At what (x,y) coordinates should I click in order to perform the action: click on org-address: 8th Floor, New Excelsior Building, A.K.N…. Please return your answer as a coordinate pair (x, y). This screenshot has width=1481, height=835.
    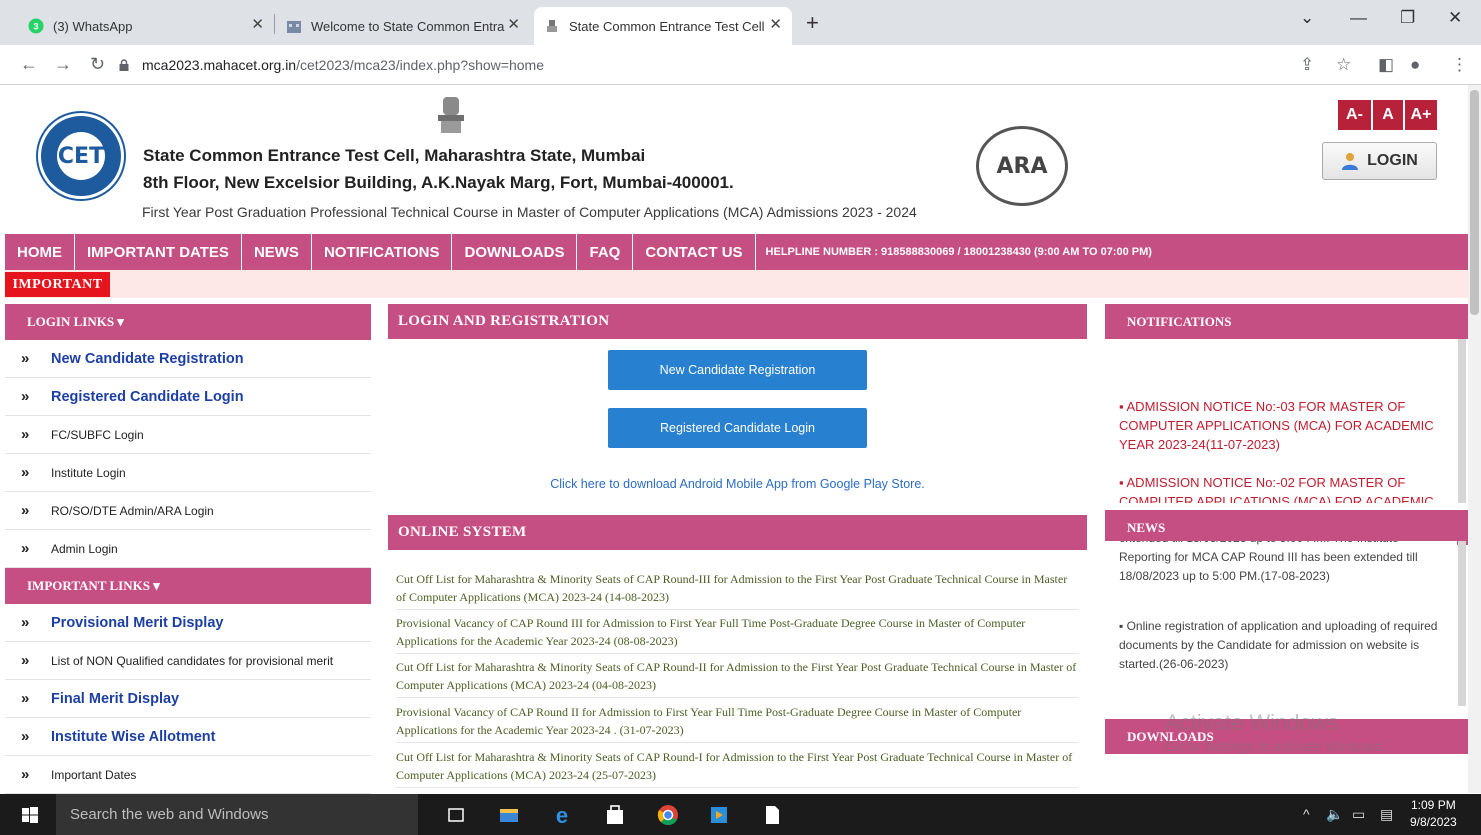
    Looking at the image, I should click on (438, 182).